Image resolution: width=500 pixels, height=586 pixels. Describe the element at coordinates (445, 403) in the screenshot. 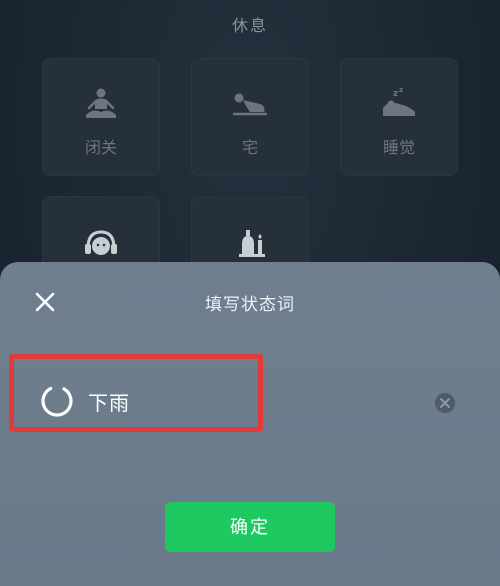

I see `clear-circle-icon` at that location.